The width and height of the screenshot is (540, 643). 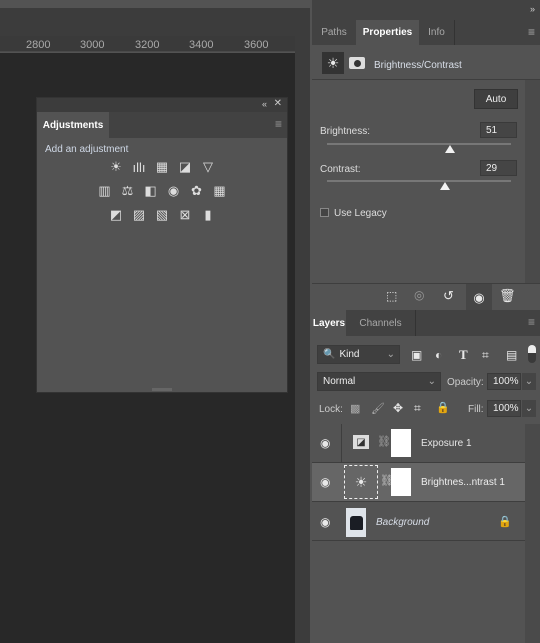 What do you see at coordinates (208, 167) in the screenshot?
I see `vibrance-icon: ▽` at bounding box center [208, 167].